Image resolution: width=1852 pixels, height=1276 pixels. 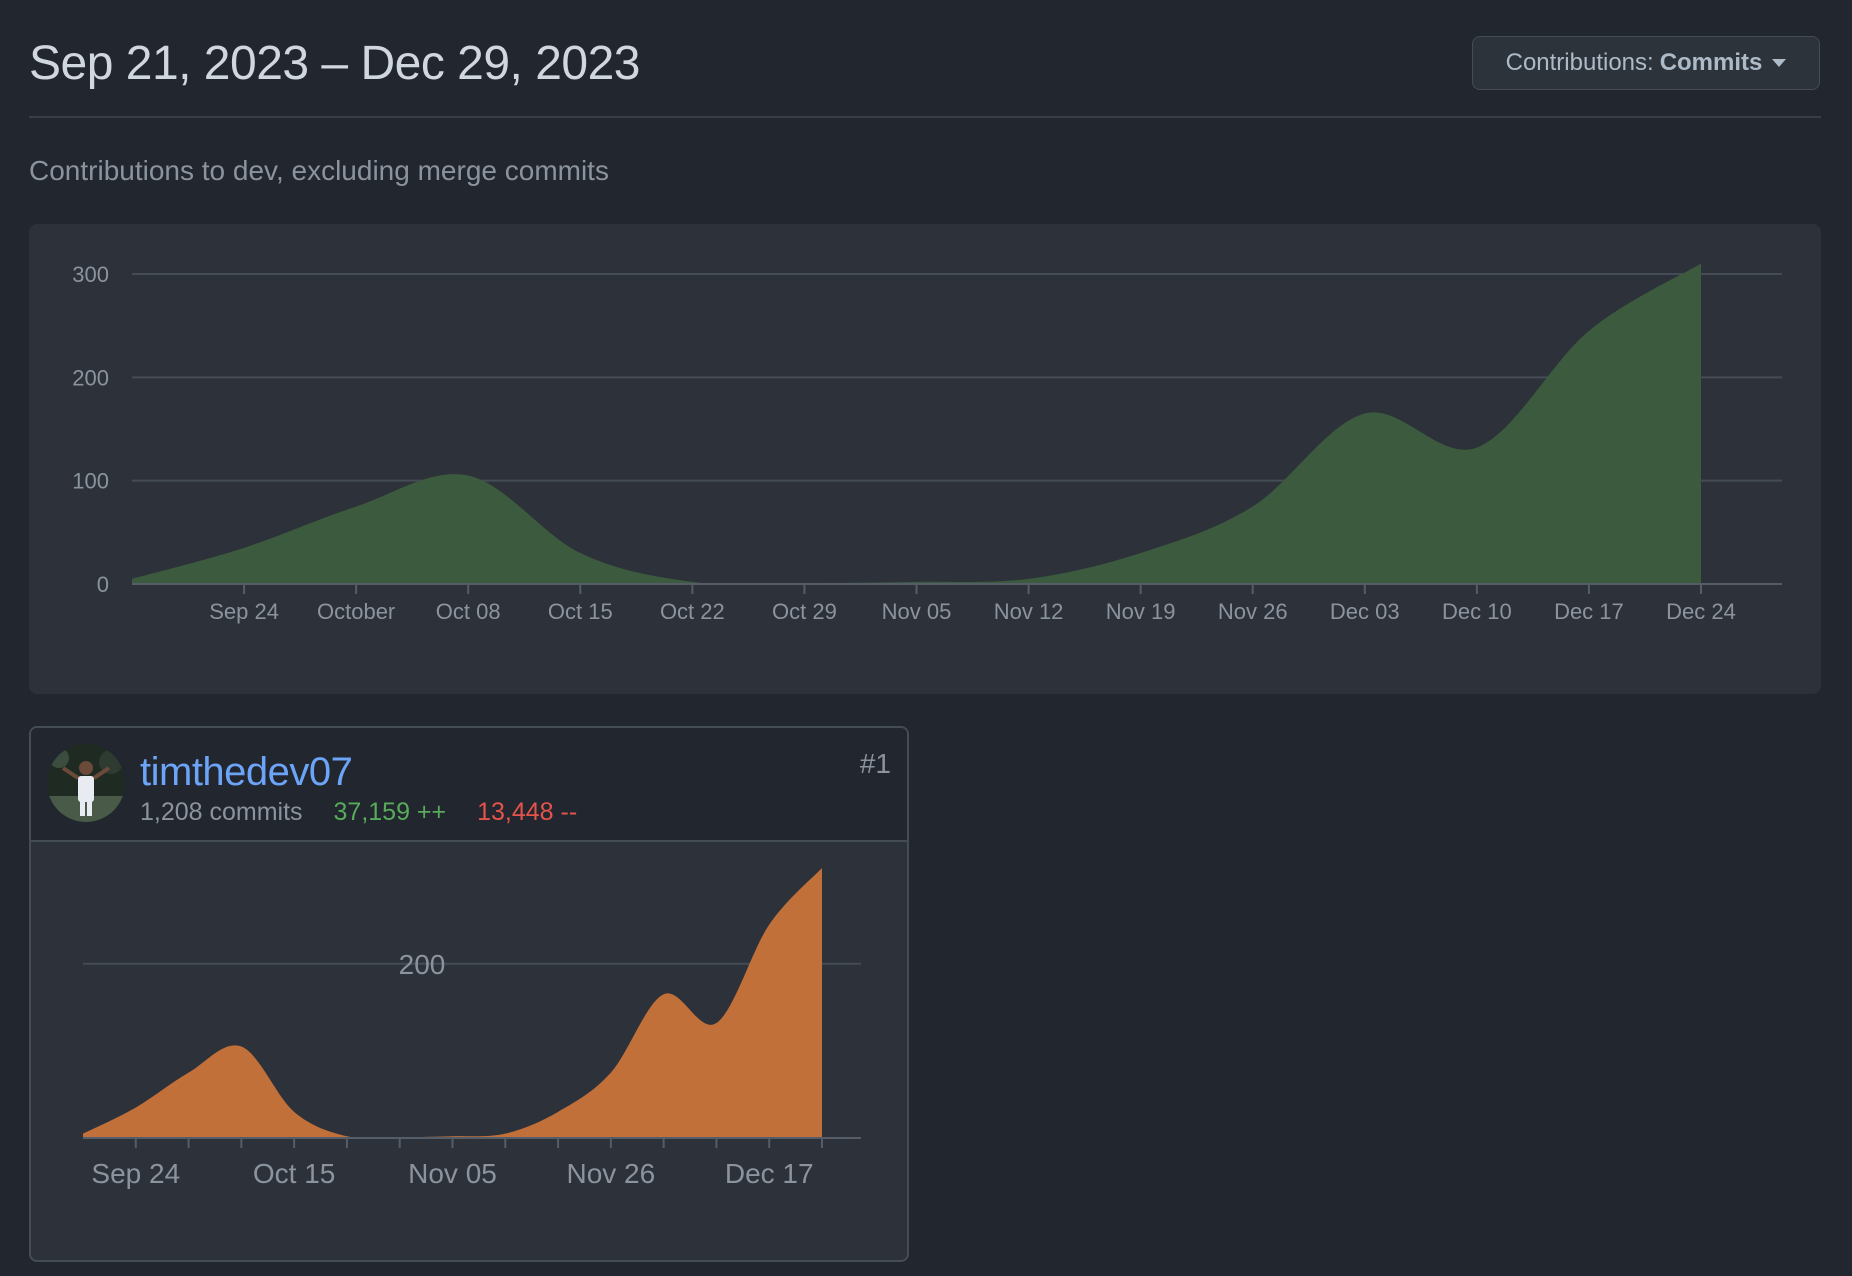 I want to click on x-tick-label: October, so click(x=356, y=611).